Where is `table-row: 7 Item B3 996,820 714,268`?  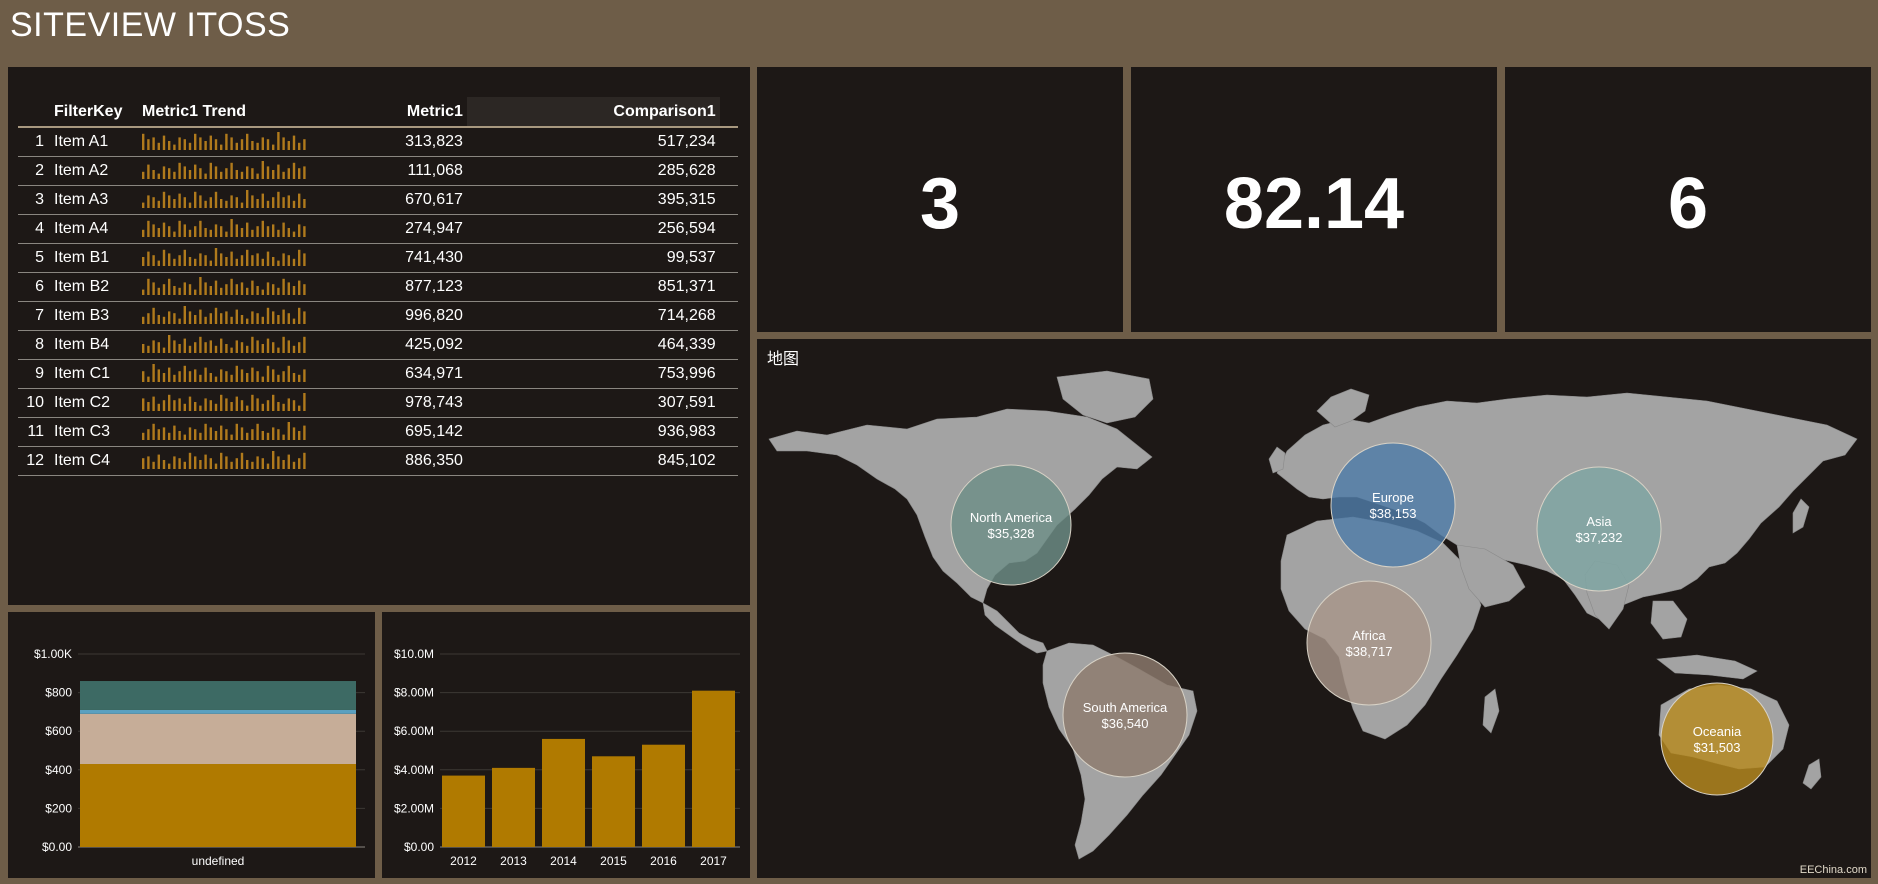
table-row: 7 Item B3 996,820 714,268 is located at coordinates (378, 316).